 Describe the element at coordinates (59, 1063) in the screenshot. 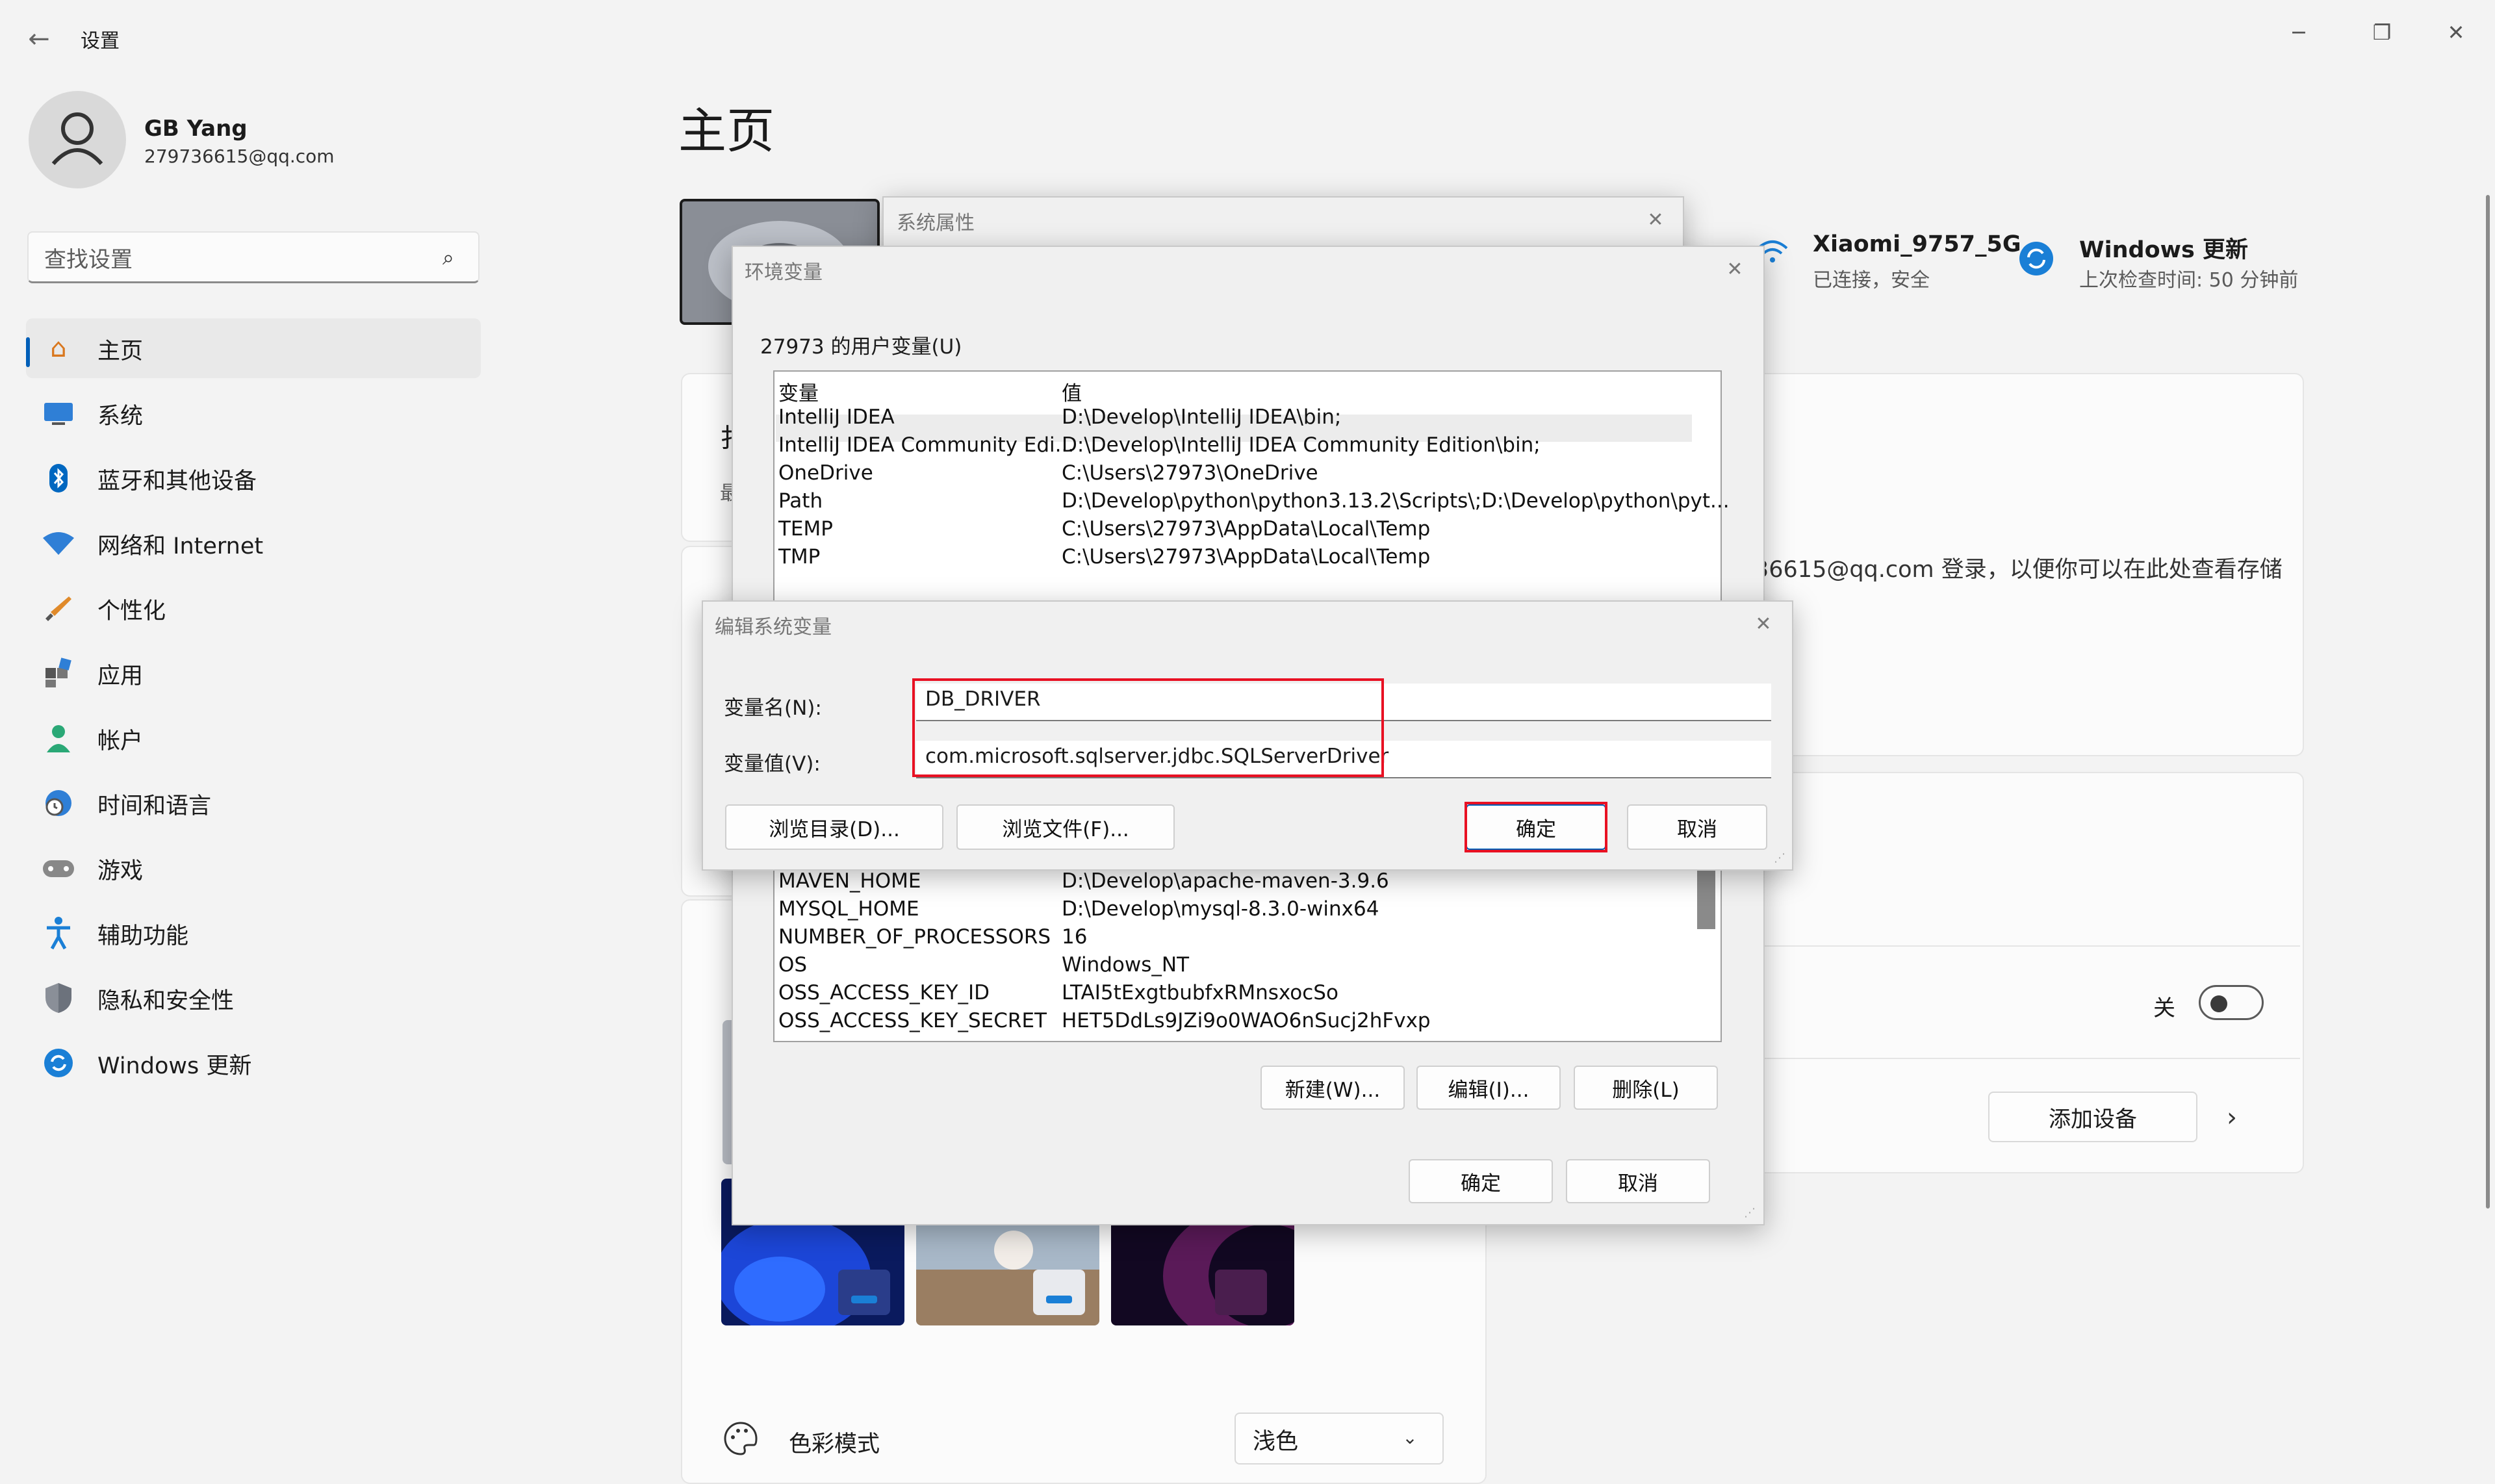

I see `sync-icon` at that location.